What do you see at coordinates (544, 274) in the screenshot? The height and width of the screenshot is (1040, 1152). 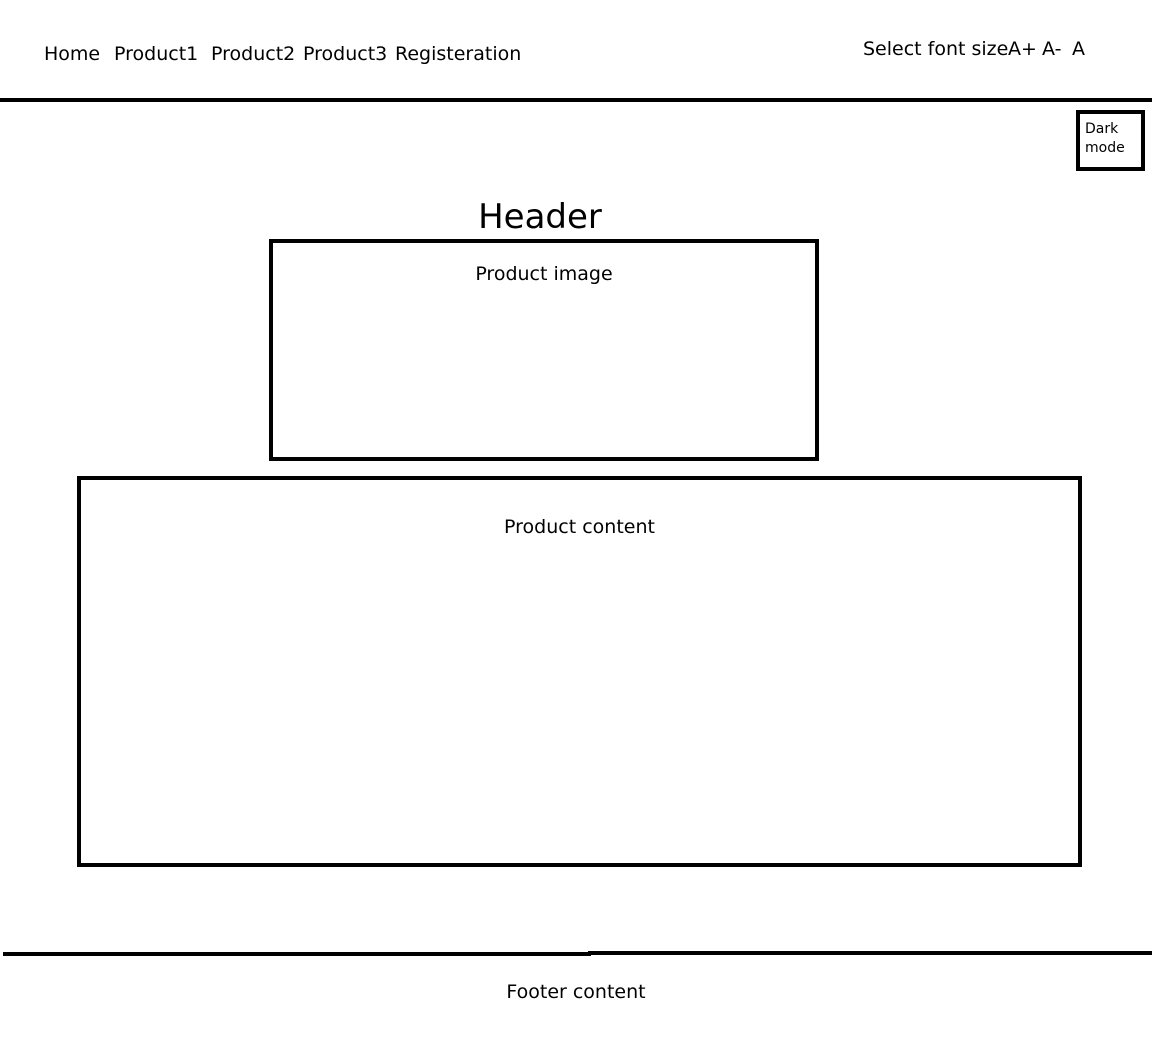 I see `product-image-label: Product image` at bounding box center [544, 274].